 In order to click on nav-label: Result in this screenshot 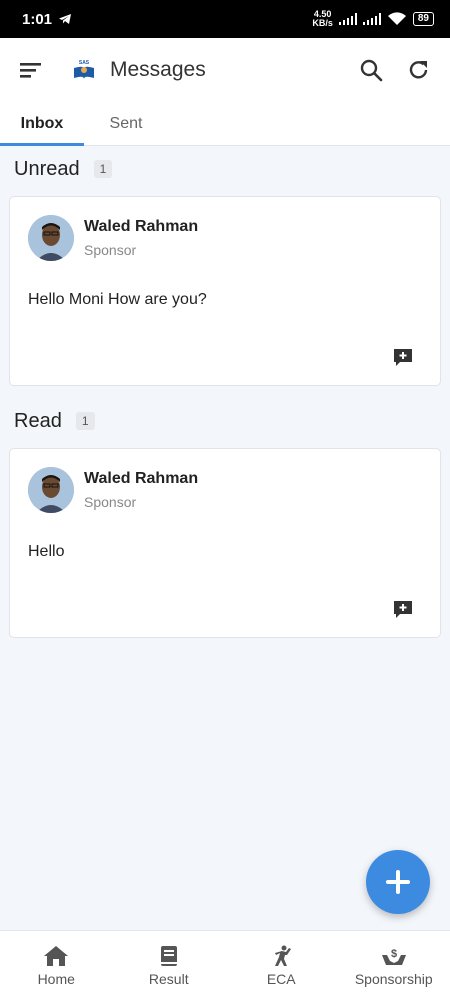, I will do `click(168, 978)`.